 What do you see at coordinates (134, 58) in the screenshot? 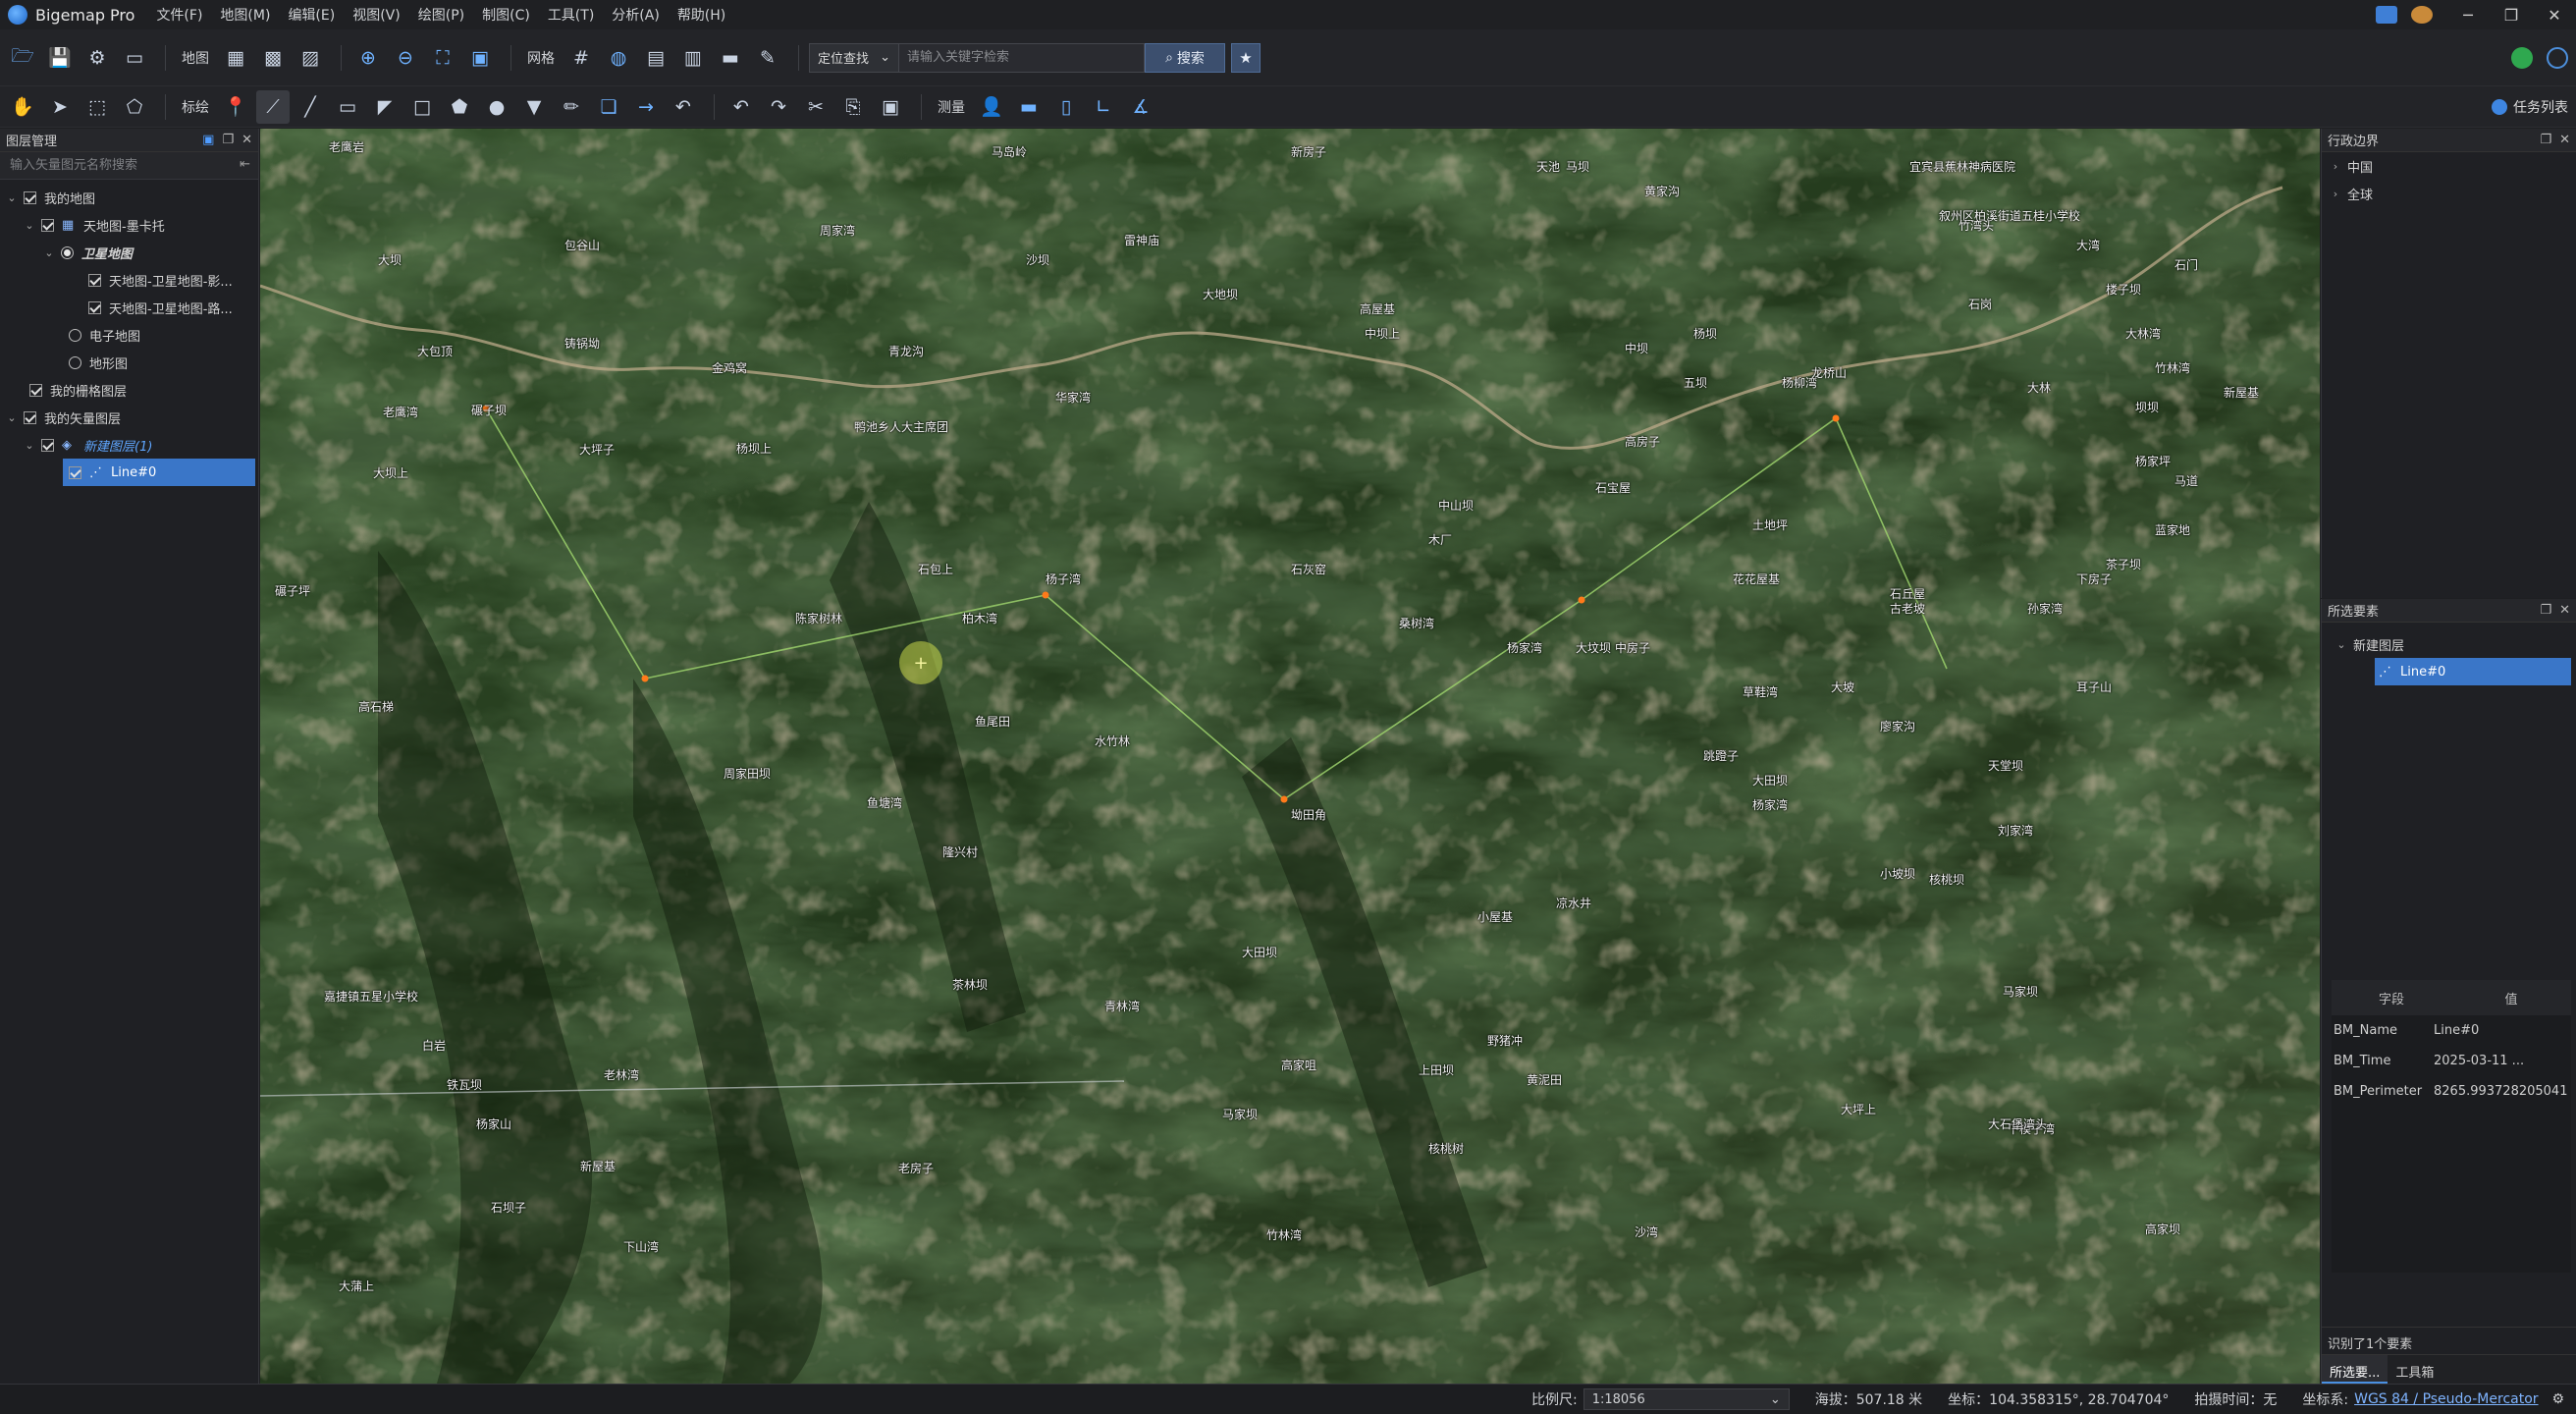
I see `screen-icon: ▭` at bounding box center [134, 58].